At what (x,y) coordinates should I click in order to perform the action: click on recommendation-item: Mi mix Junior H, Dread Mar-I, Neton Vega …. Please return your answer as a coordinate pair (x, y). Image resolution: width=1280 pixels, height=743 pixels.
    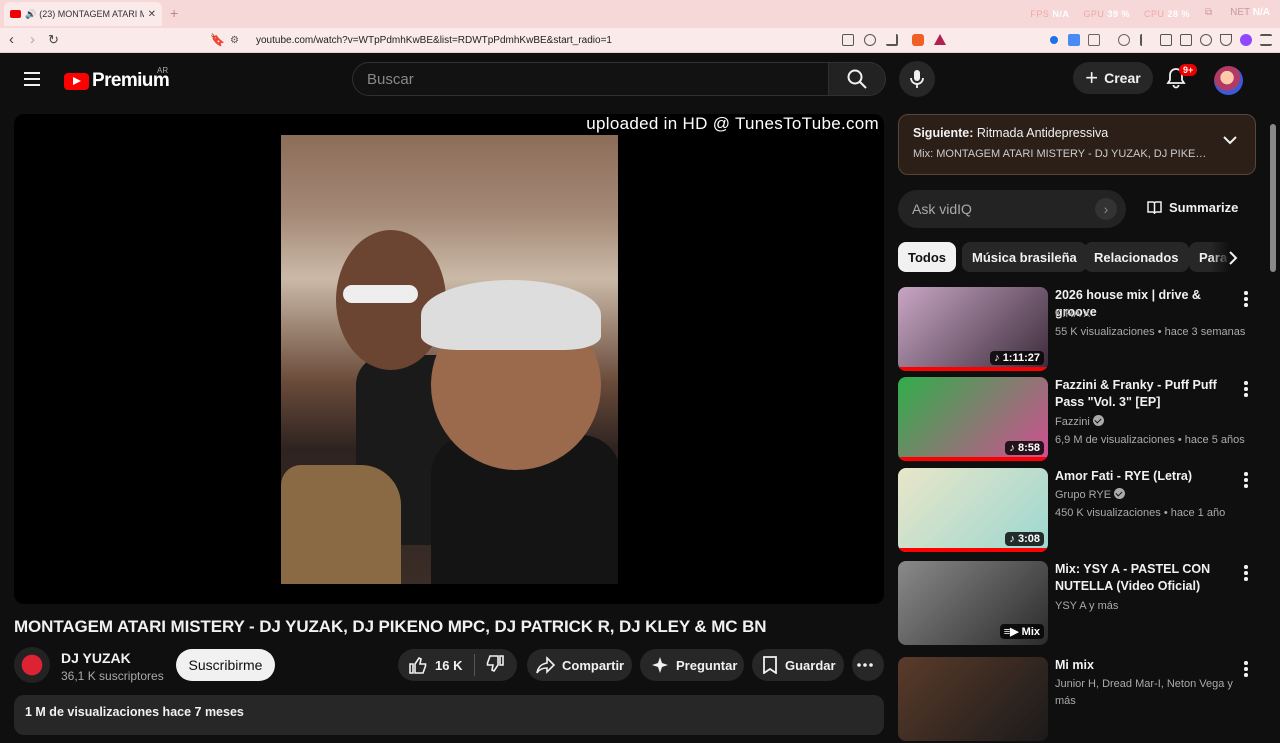
    Looking at the image, I should click on (1077, 700).